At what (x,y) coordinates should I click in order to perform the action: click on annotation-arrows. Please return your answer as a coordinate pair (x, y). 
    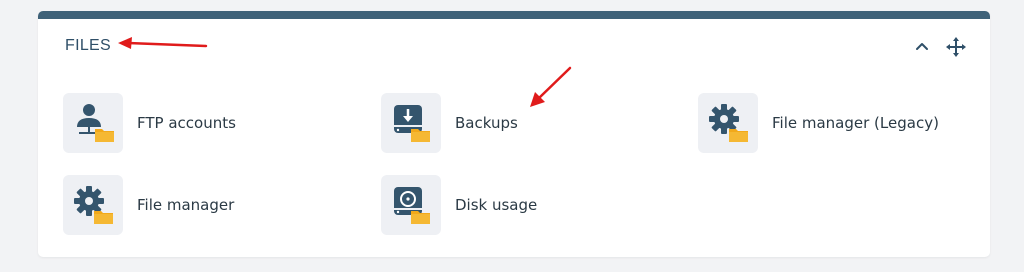
    Looking at the image, I should click on (345, 72).